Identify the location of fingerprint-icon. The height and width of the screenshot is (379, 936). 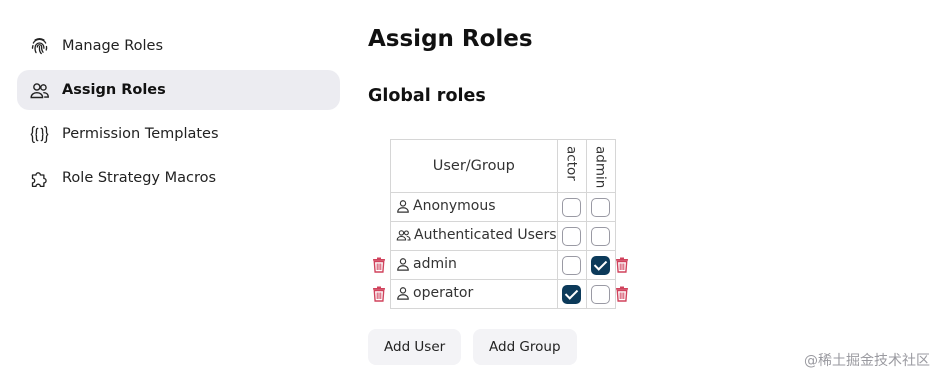
(39, 46).